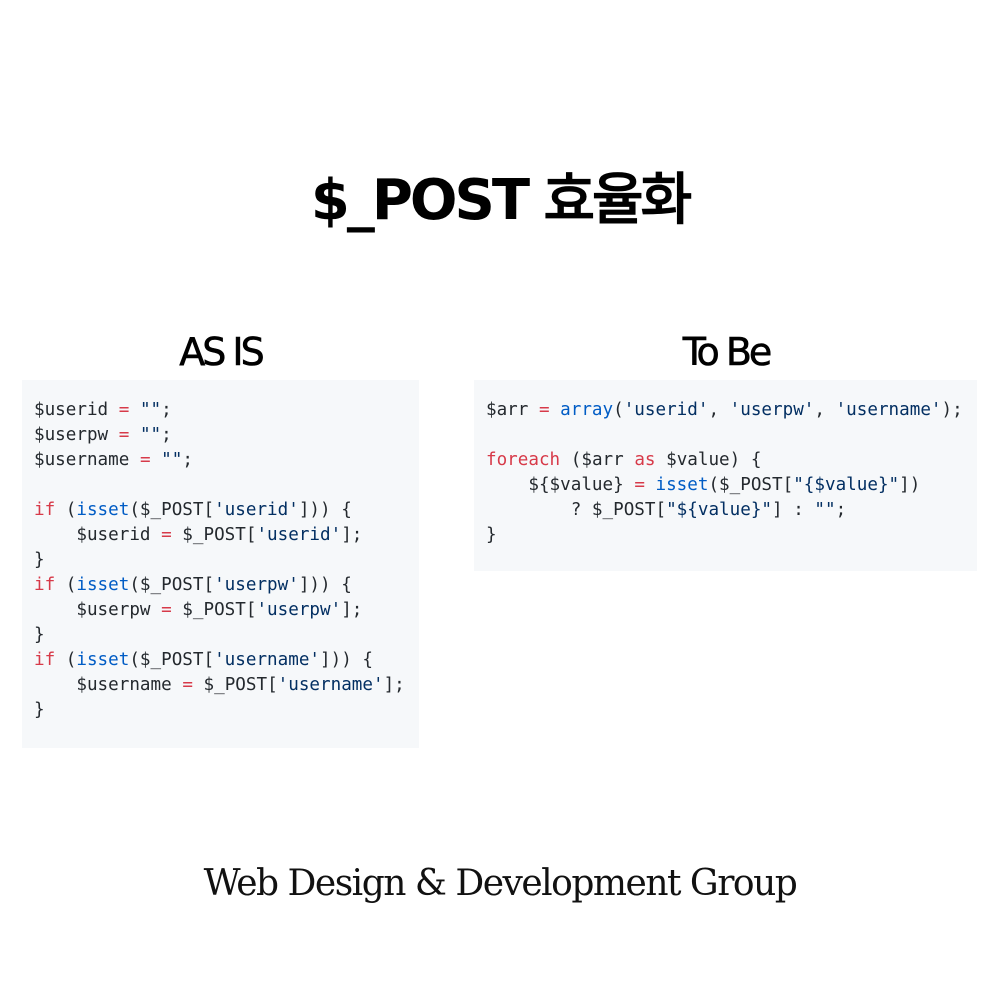 This screenshot has height=1000, width=1000. I want to click on page-title: $_POST 효율화, so click(501, 200).